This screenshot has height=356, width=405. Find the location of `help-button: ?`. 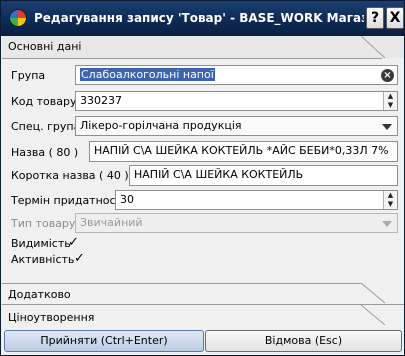

help-button: ? is located at coordinates (375, 18).